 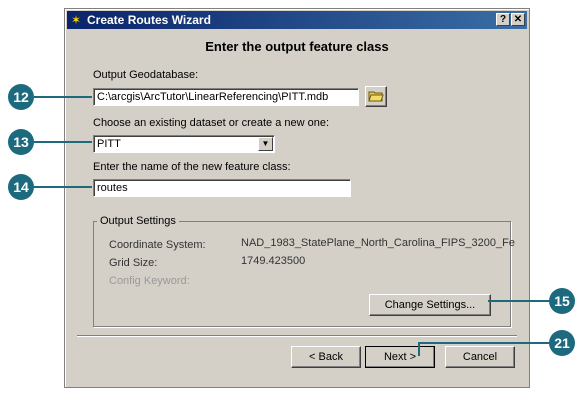 I want to click on callout-14-leader, so click(x=63, y=187).